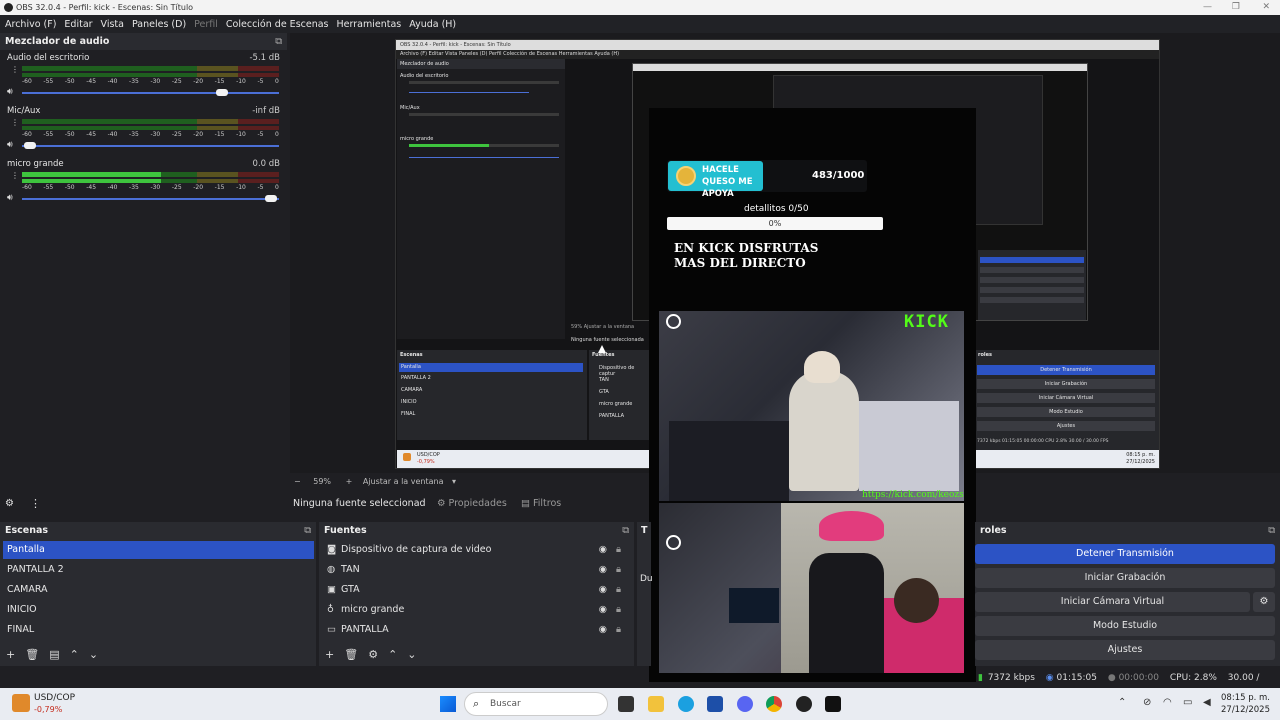 This screenshot has height=720, width=1280. What do you see at coordinates (432, 24) in the screenshot?
I see `menu-ayuda: Ayuda (H)` at bounding box center [432, 24].